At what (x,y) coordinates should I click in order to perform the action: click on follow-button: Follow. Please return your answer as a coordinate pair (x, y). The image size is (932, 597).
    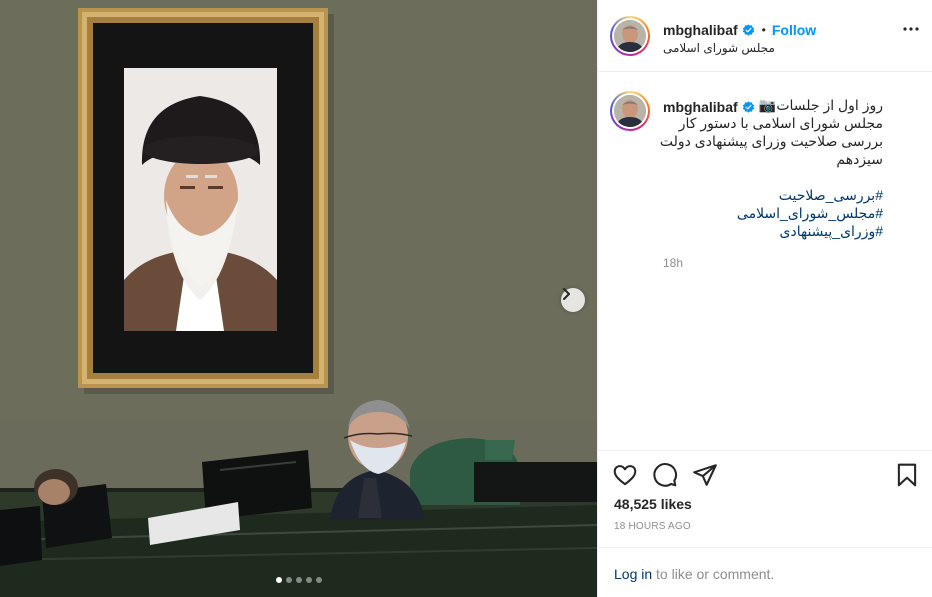
    Looking at the image, I should click on (794, 30).